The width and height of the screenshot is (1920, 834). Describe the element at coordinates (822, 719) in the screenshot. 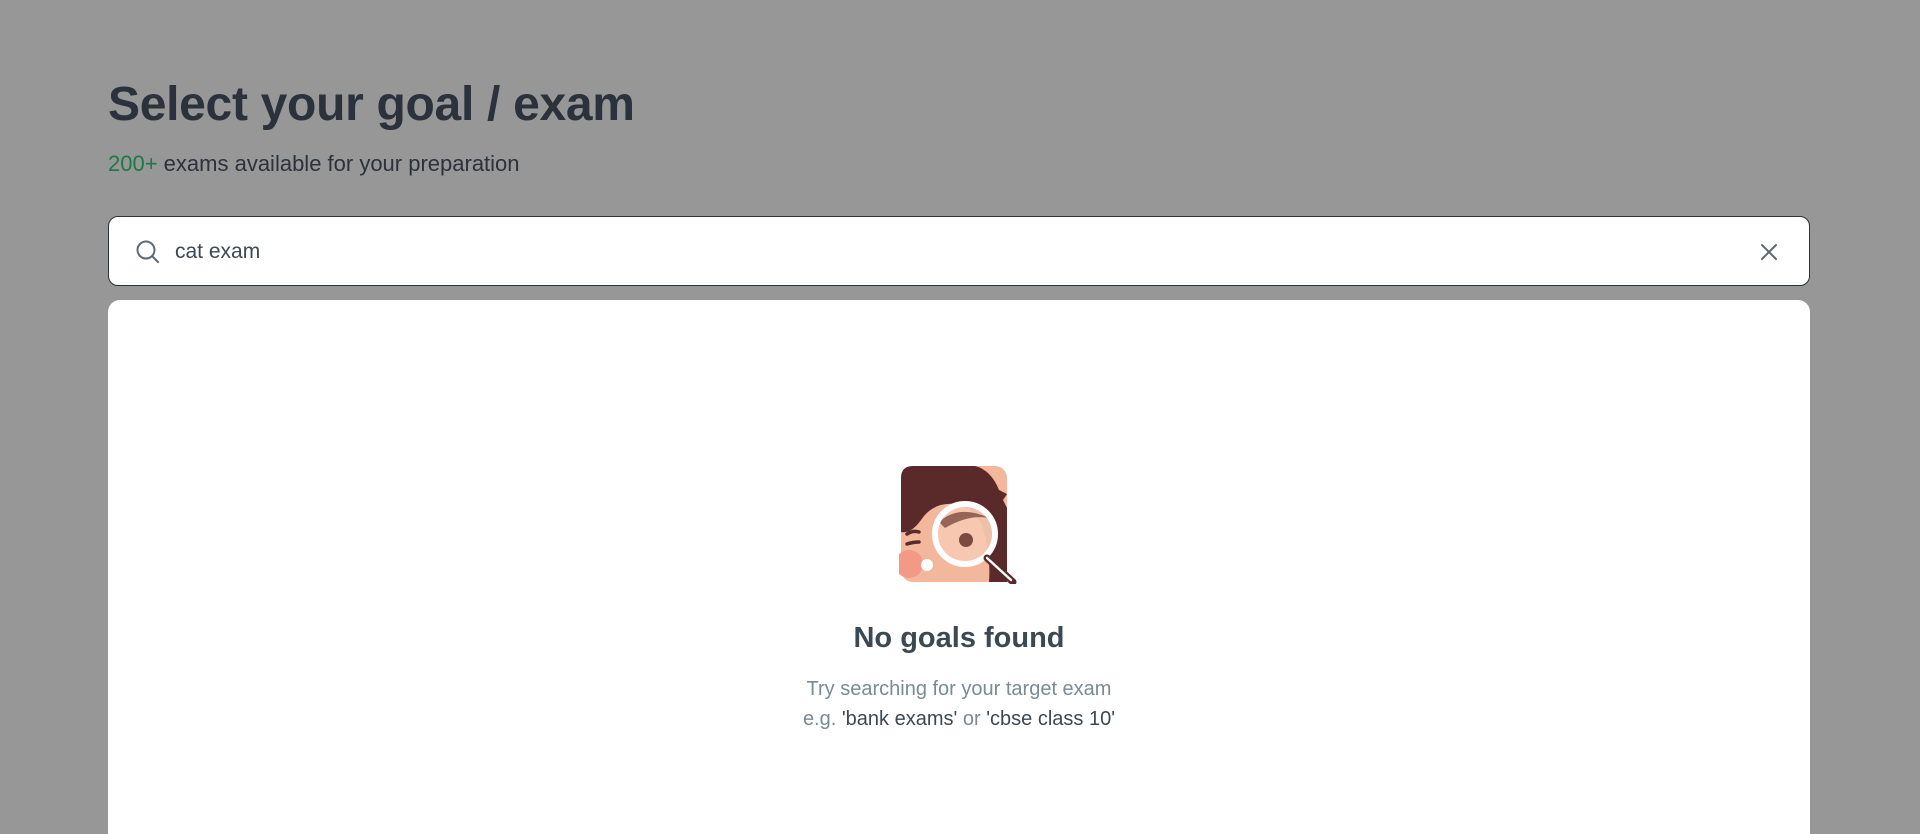

I see `hint-prefix: e.g.` at that location.